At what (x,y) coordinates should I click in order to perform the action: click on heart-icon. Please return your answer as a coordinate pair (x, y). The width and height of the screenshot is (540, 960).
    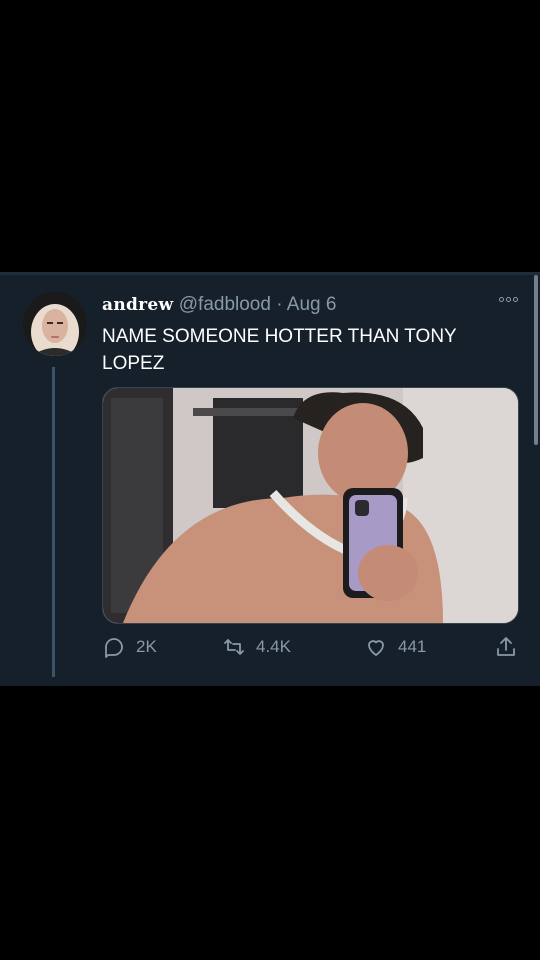
    Looking at the image, I should click on (376, 648).